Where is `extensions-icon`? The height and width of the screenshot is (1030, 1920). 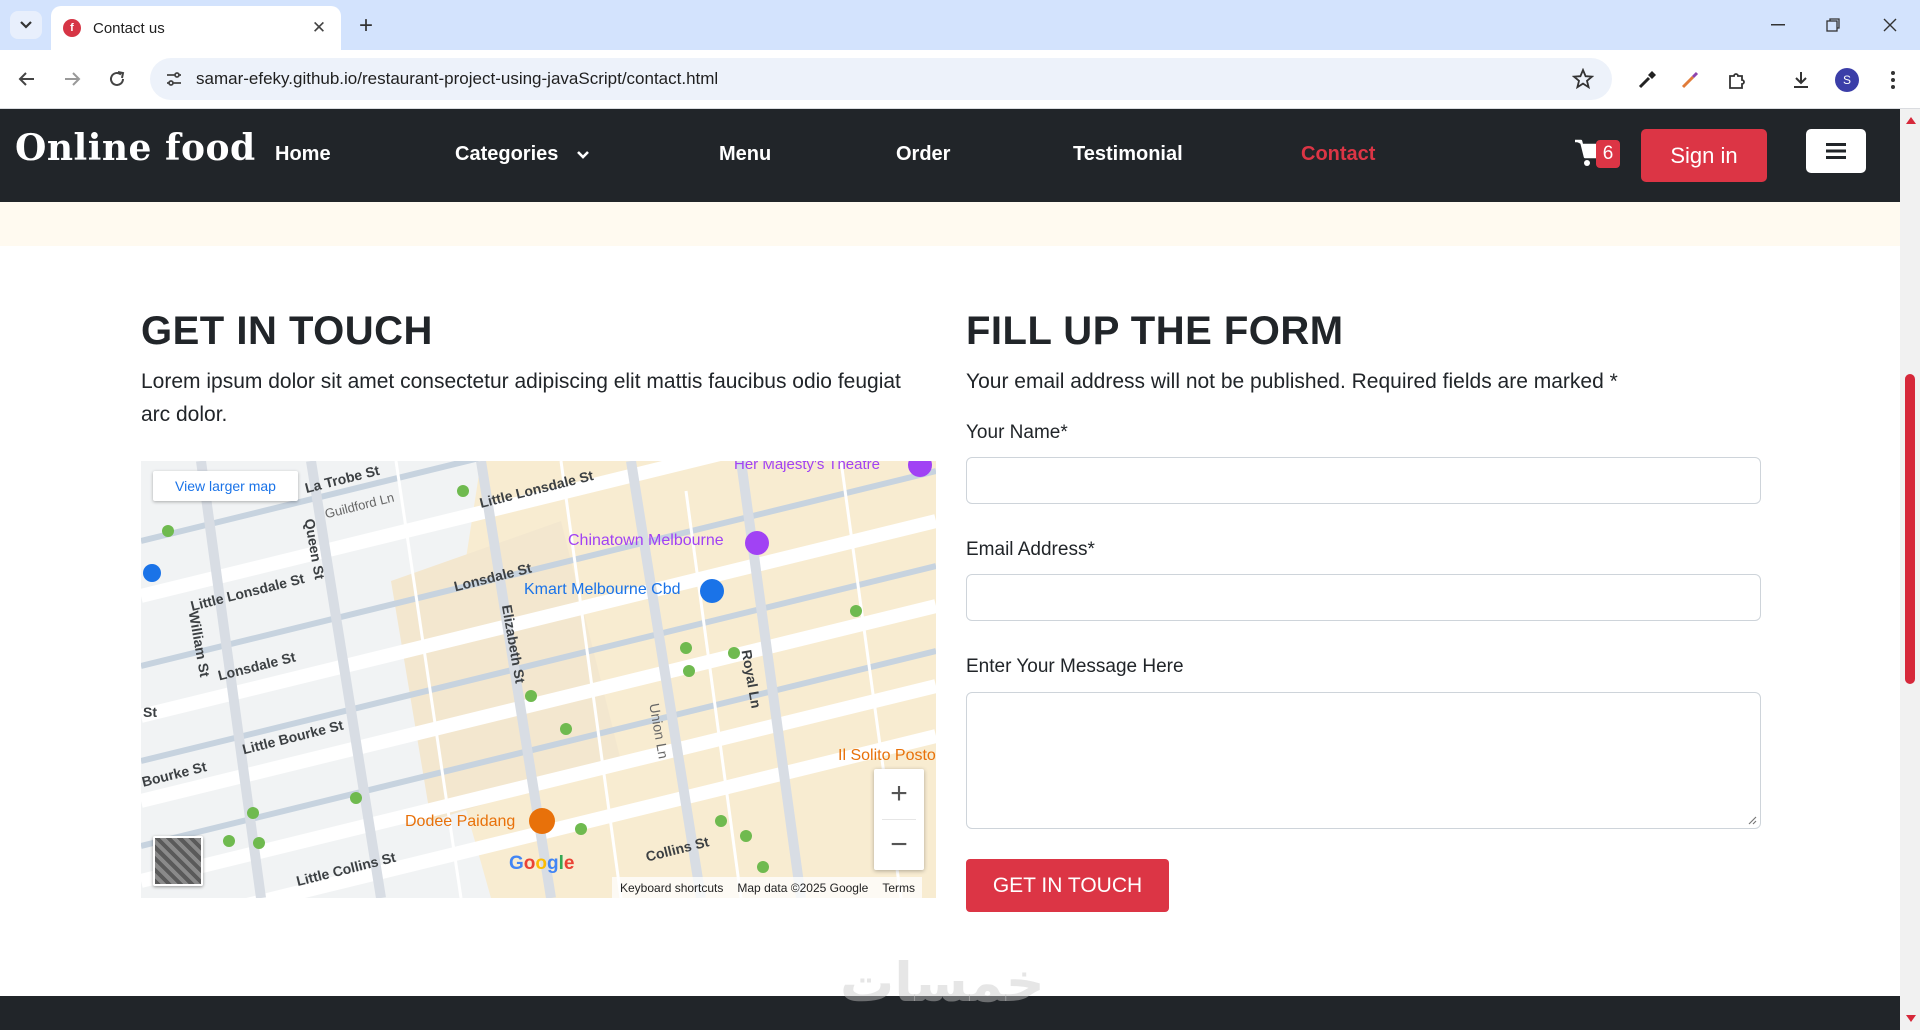
extensions-icon is located at coordinates (1737, 80).